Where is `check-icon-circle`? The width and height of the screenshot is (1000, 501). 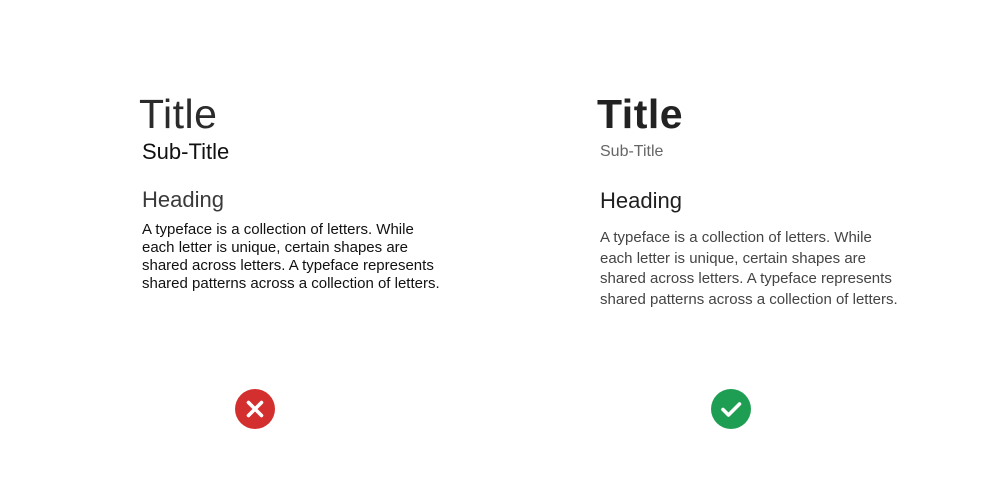
check-icon-circle is located at coordinates (731, 409).